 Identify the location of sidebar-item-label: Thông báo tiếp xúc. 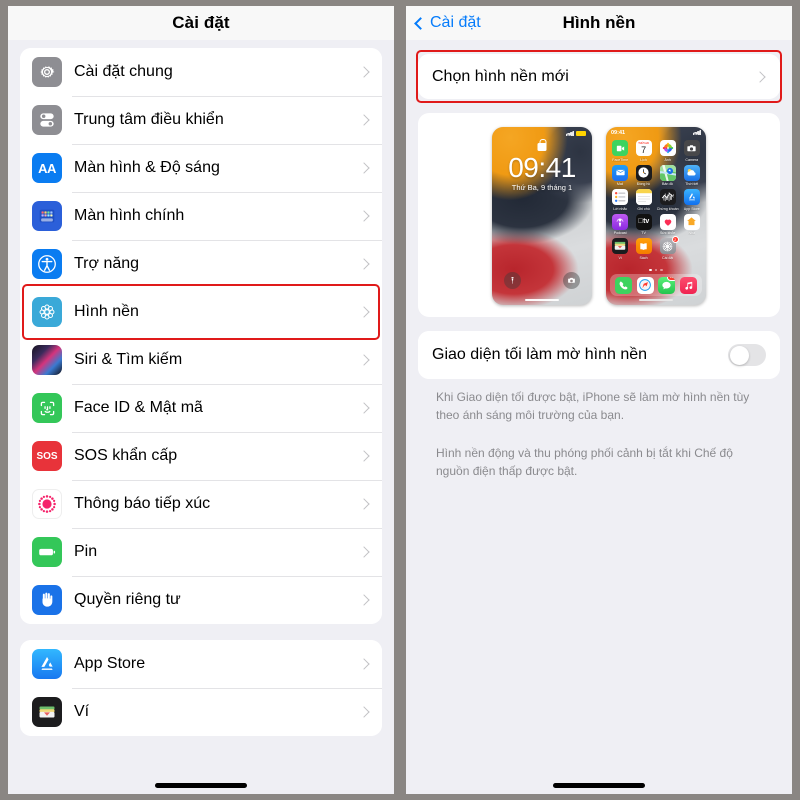
(142, 503).